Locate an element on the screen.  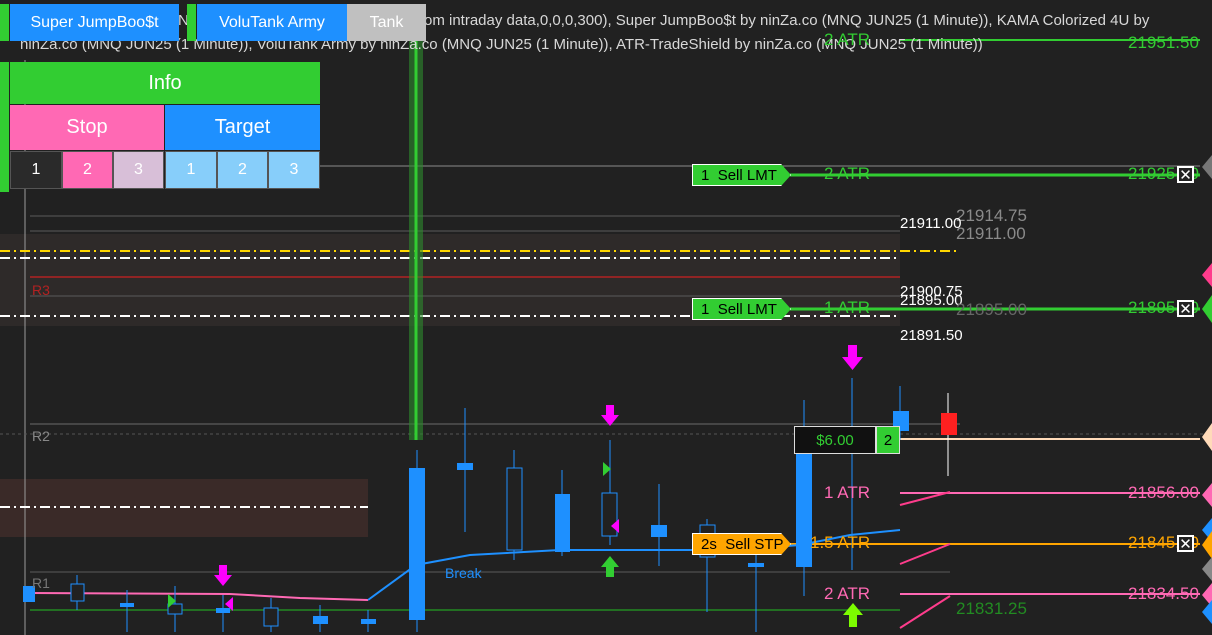
sell-lmt-order-2: 1 Sell LMT is located at coordinates (741, 309).